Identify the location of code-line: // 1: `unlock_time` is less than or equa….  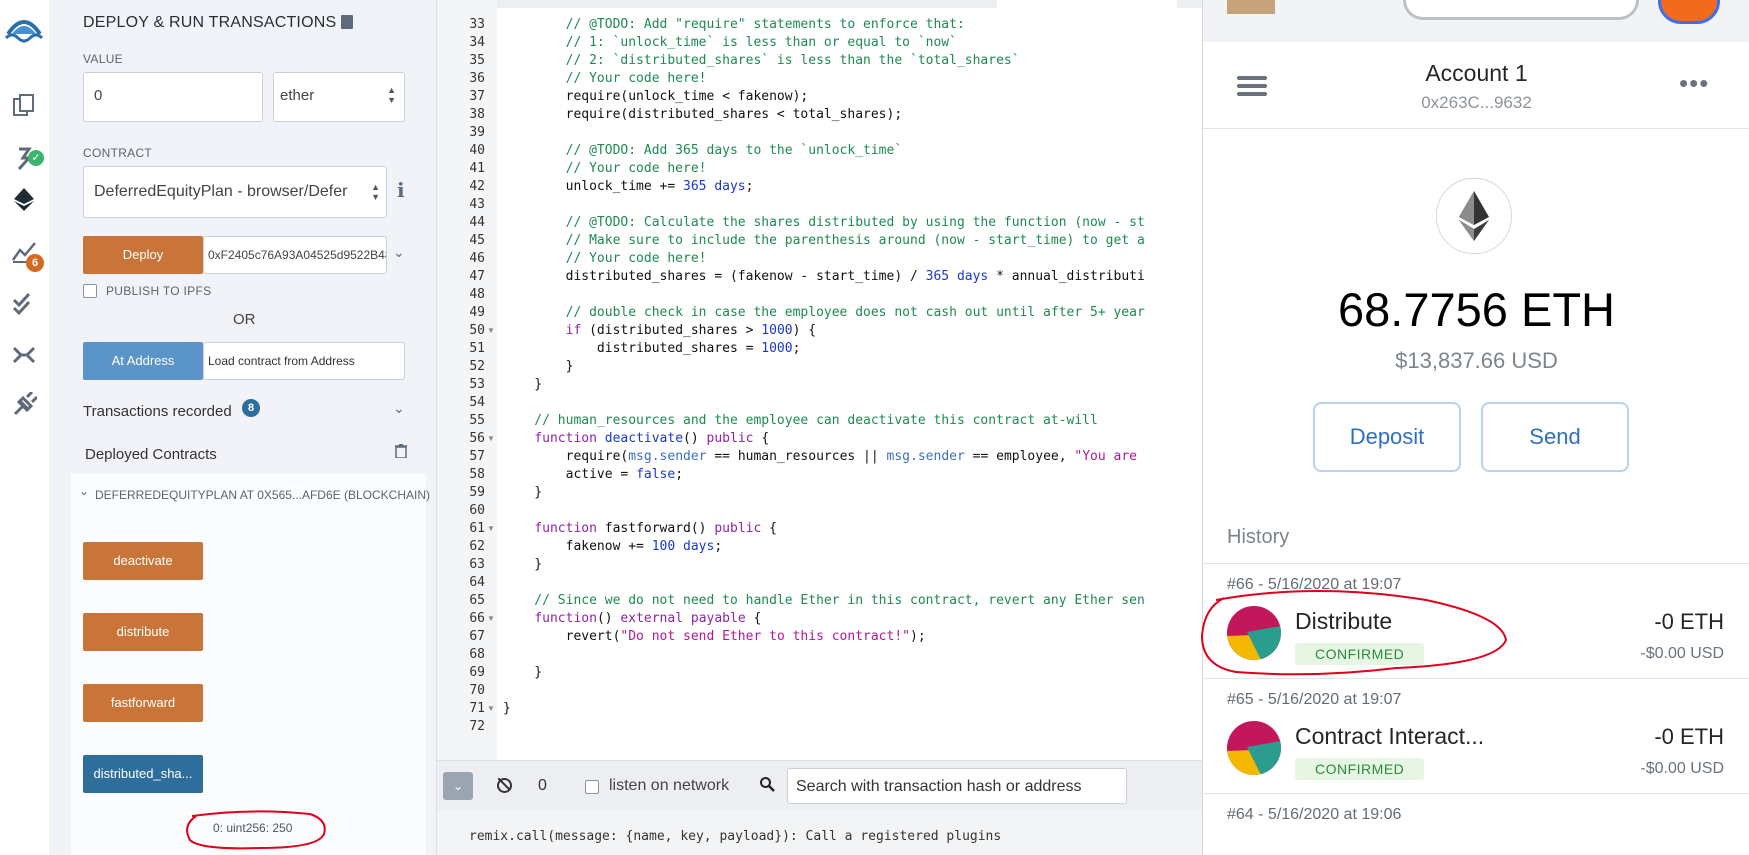
(730, 42).